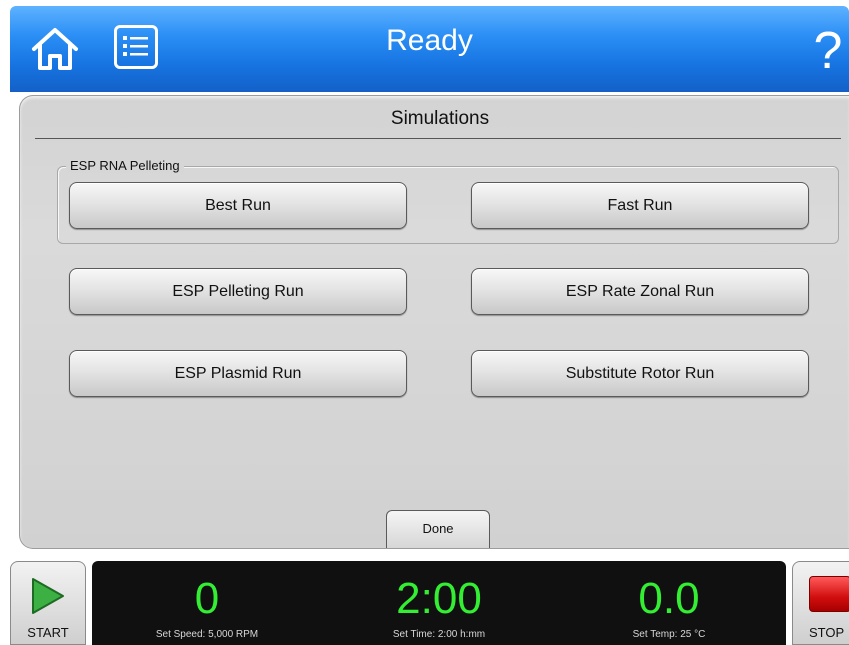 This screenshot has height=645, width=849. Describe the element at coordinates (207, 634) in the screenshot. I see `speed-setpoint: Set Speed: 5,000 RPM` at that location.